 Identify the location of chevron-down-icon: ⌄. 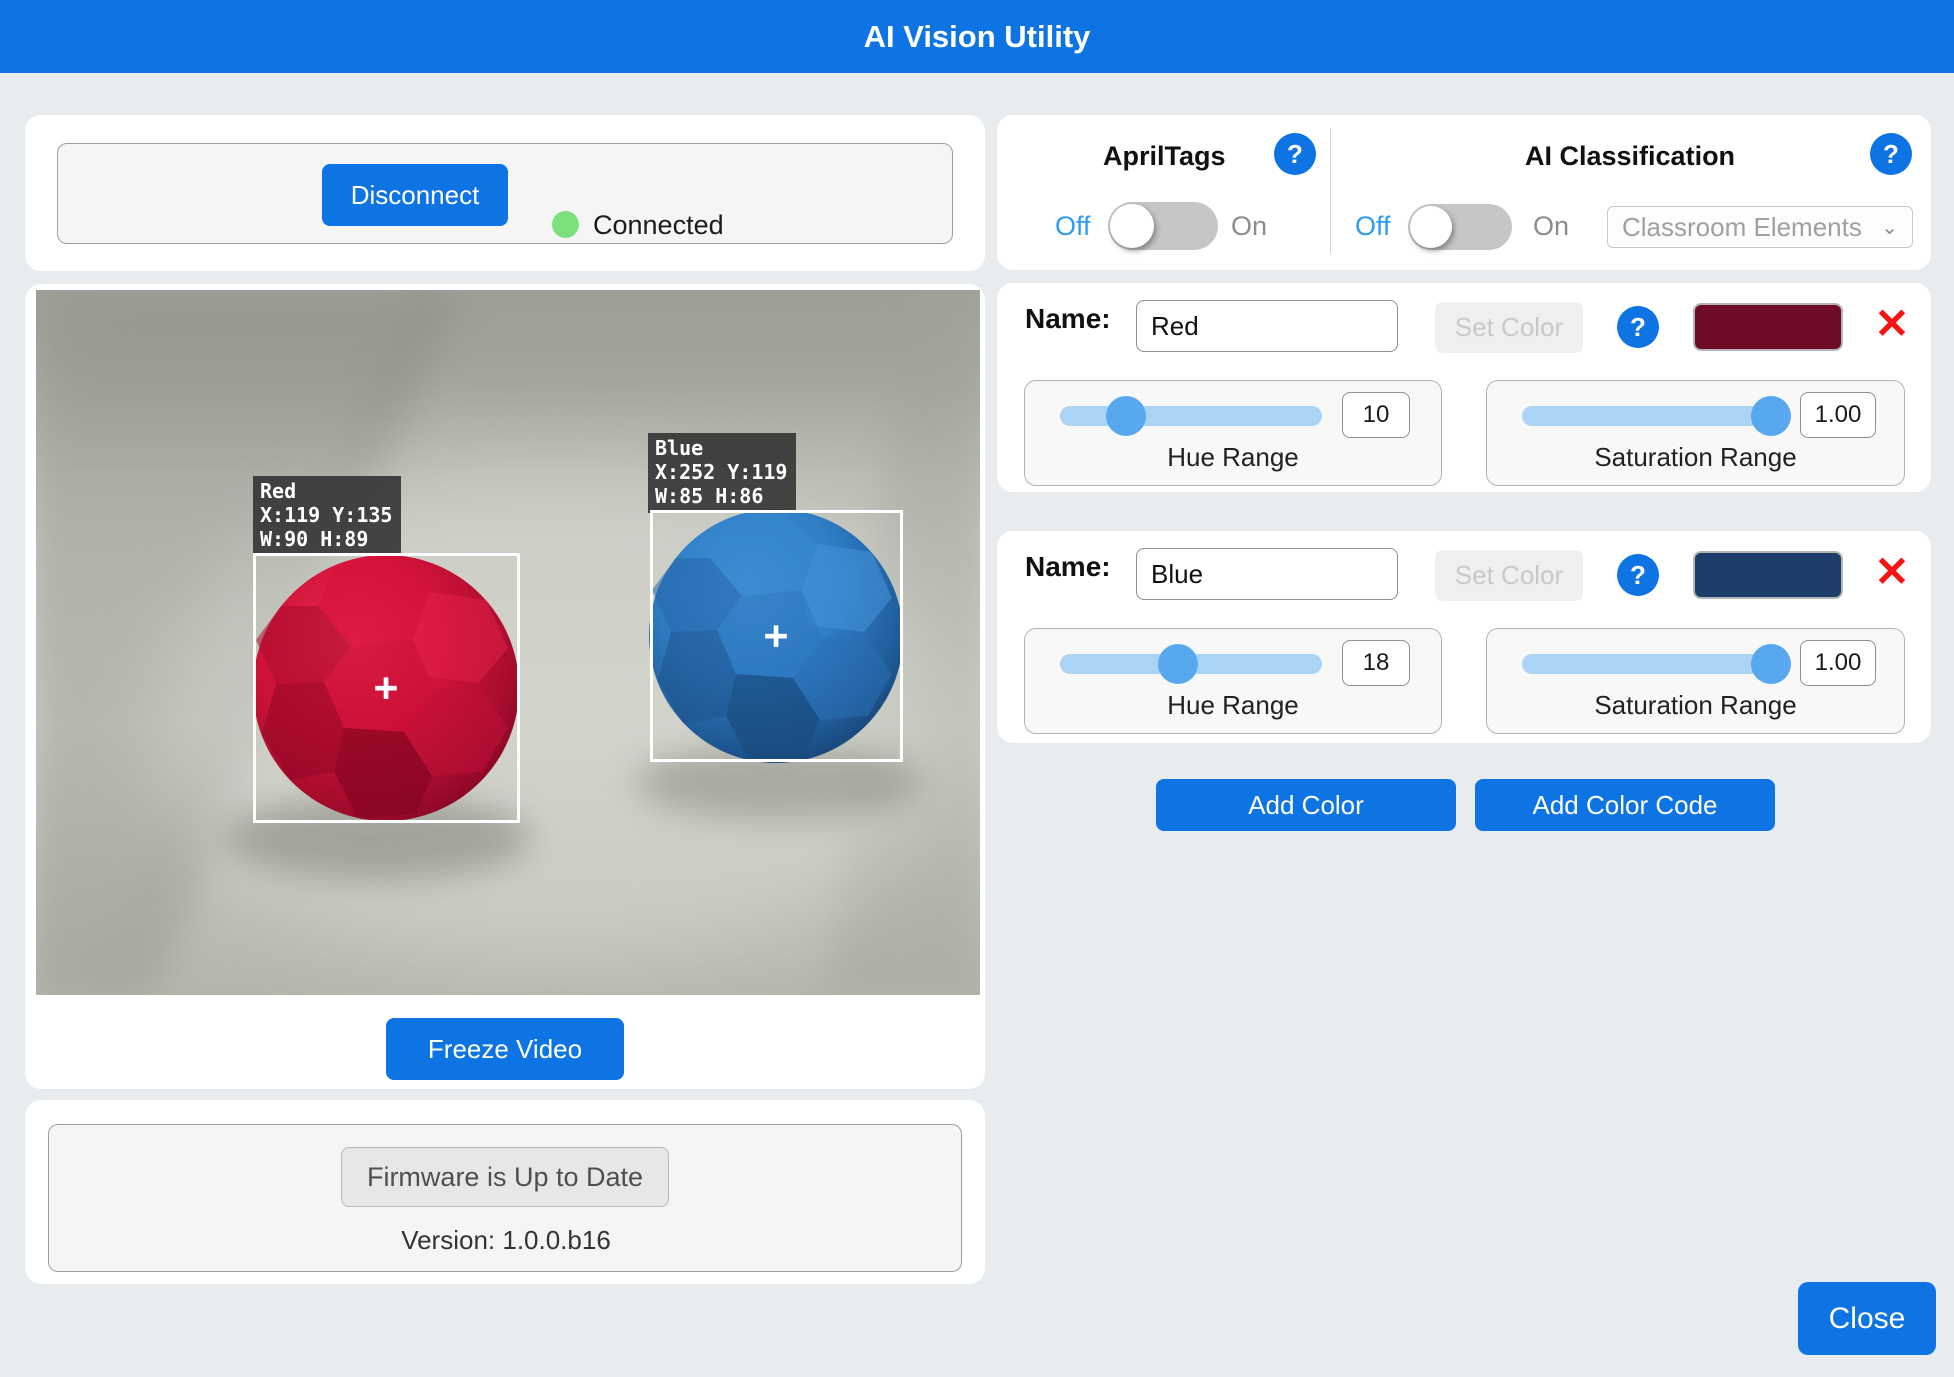
(1889, 227).